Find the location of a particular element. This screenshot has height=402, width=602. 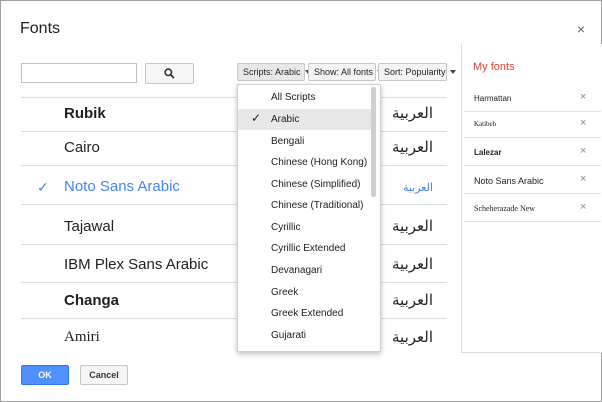

my-font-item: Noto Sans Arabic × is located at coordinates (532, 181).